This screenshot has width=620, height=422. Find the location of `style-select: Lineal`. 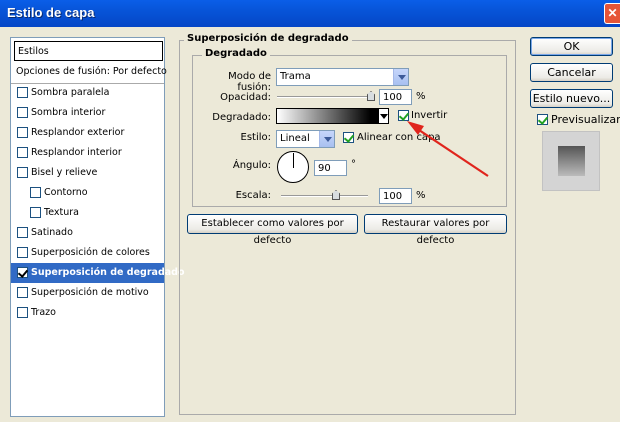

style-select: Lineal is located at coordinates (305, 139).